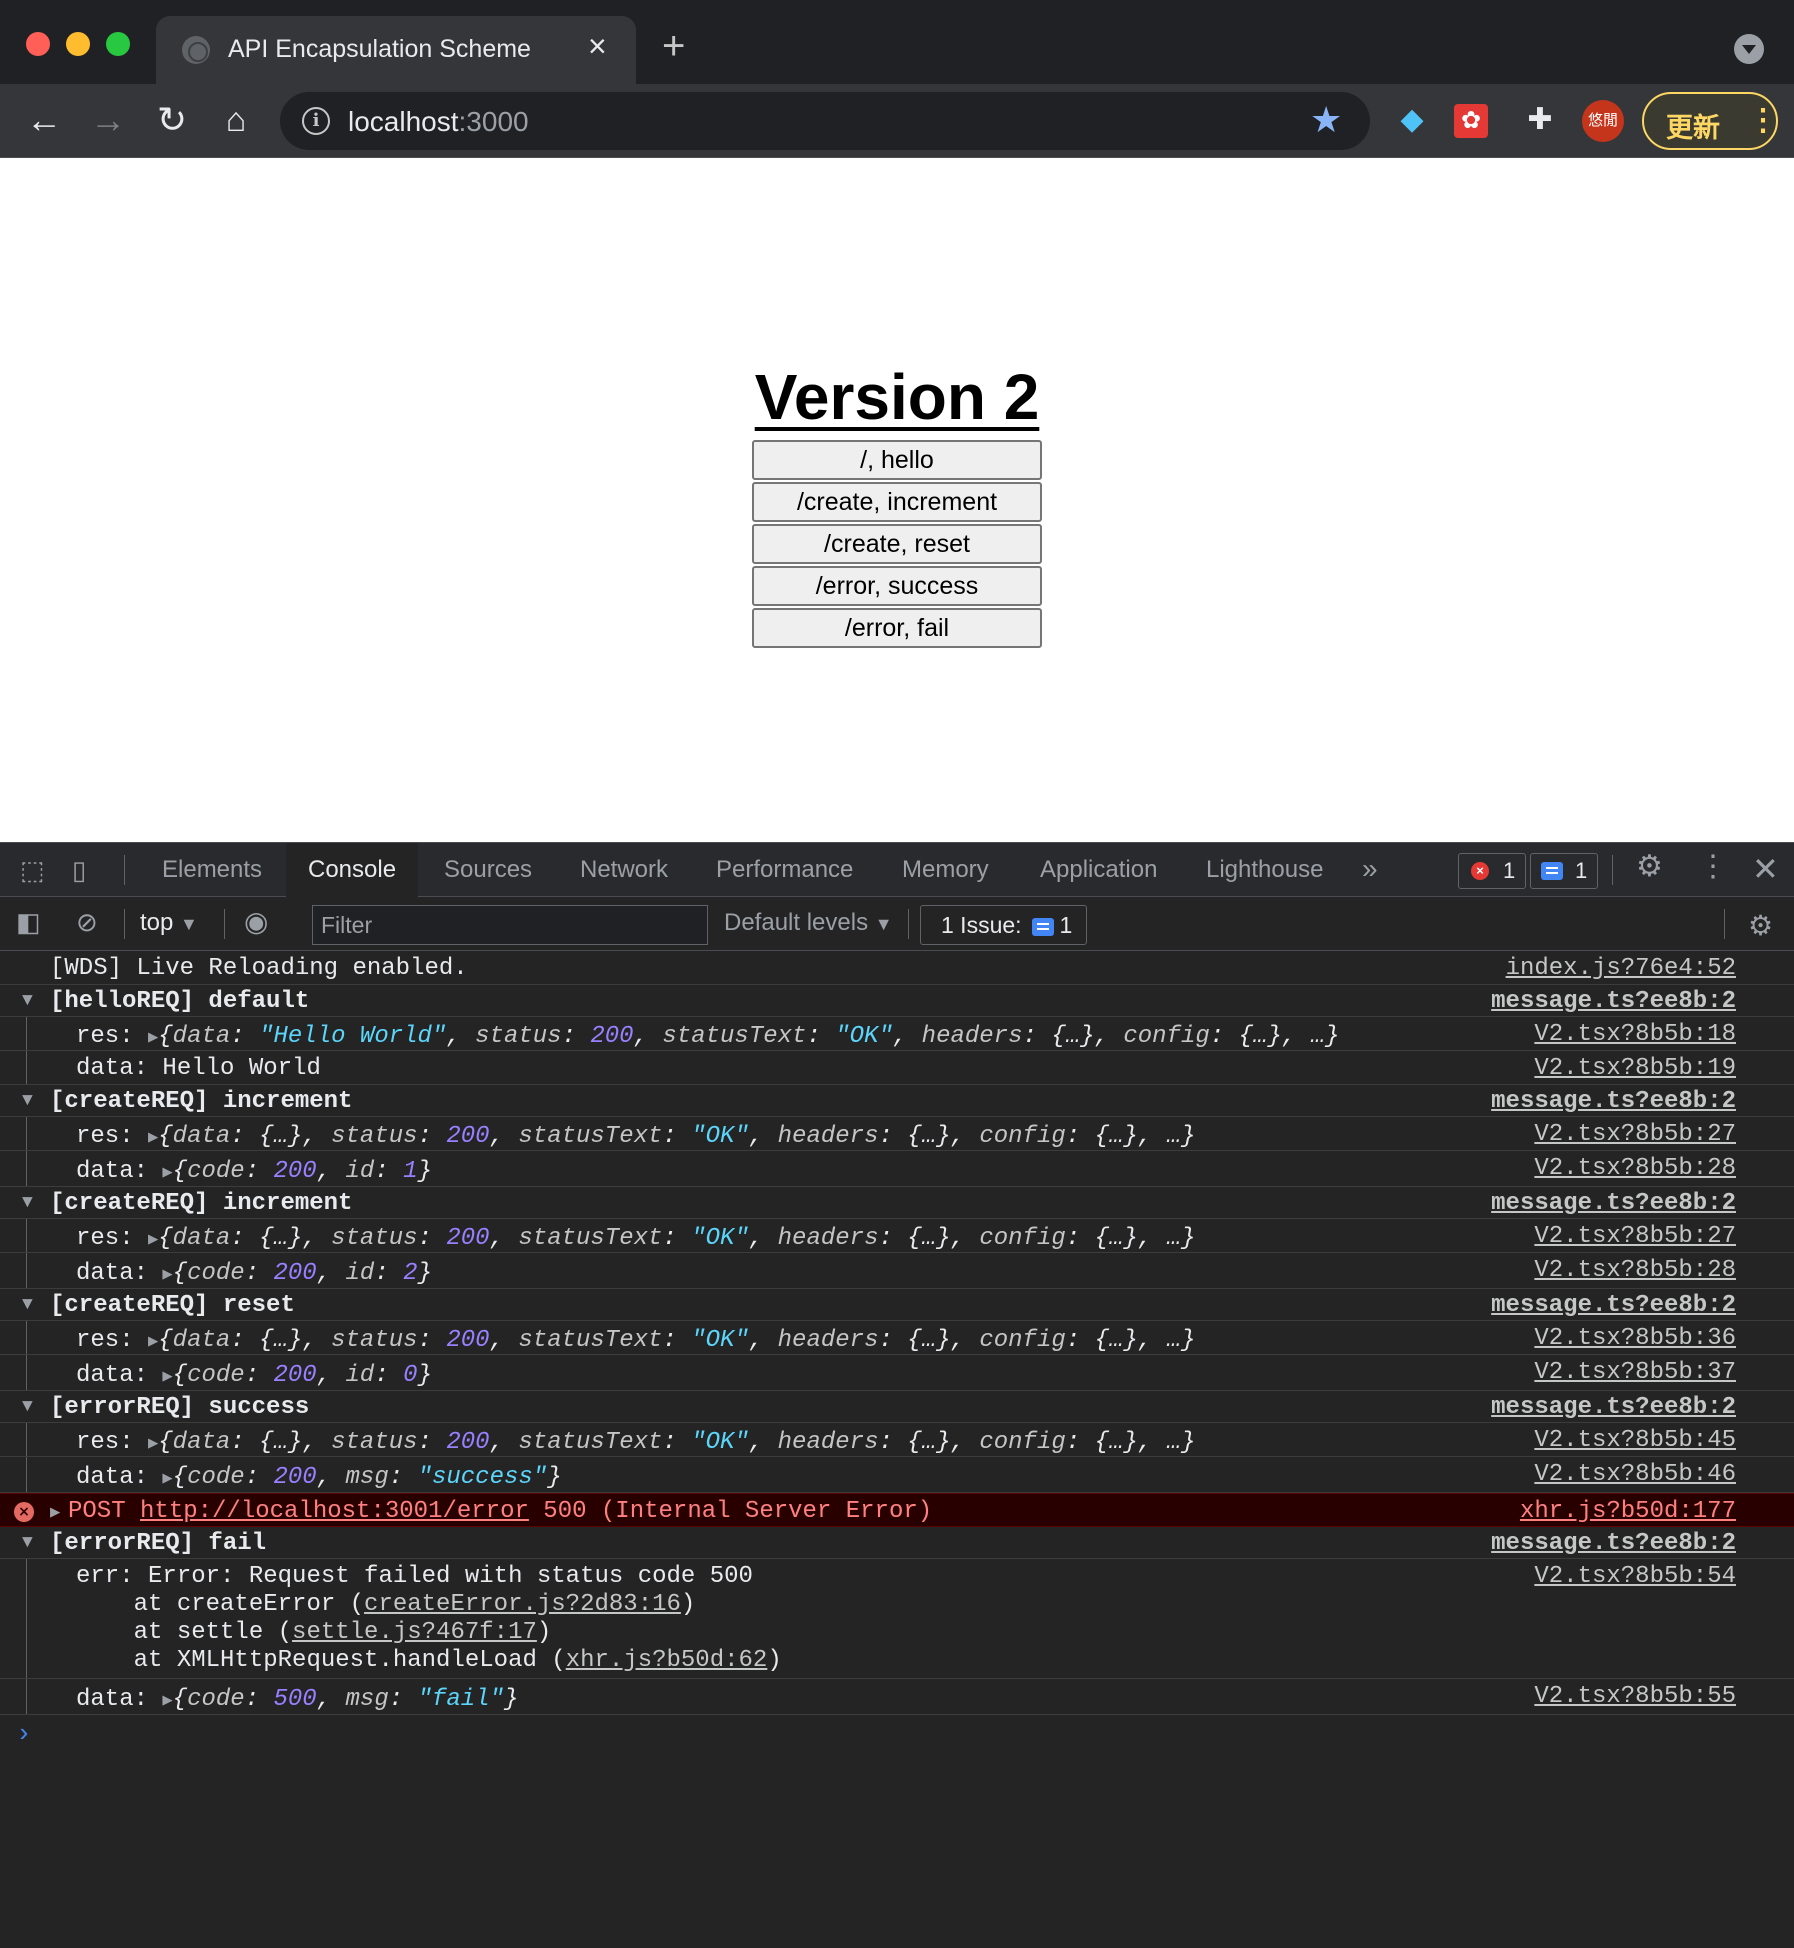  Describe the element at coordinates (212, 870) in the screenshot. I see `tab-elements: Elements` at that location.